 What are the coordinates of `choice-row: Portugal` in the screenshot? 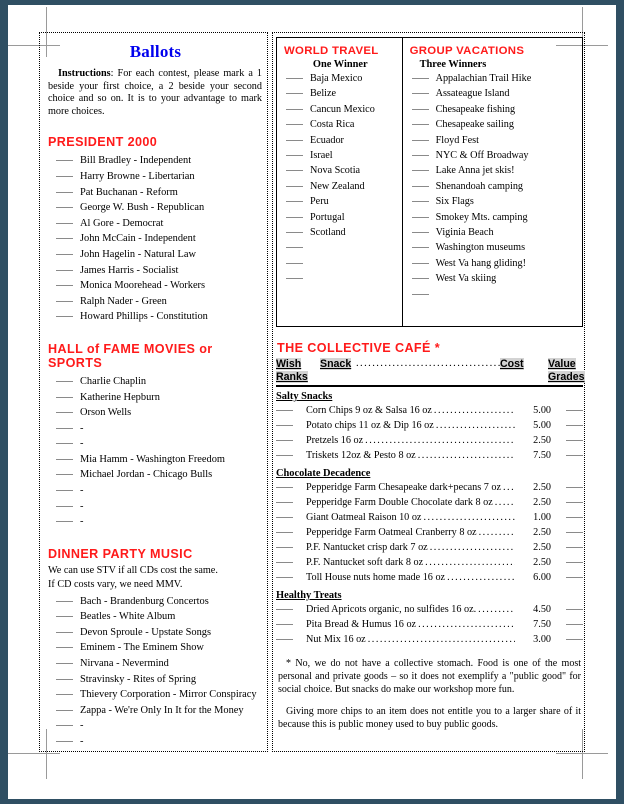 It's located at (340, 217).